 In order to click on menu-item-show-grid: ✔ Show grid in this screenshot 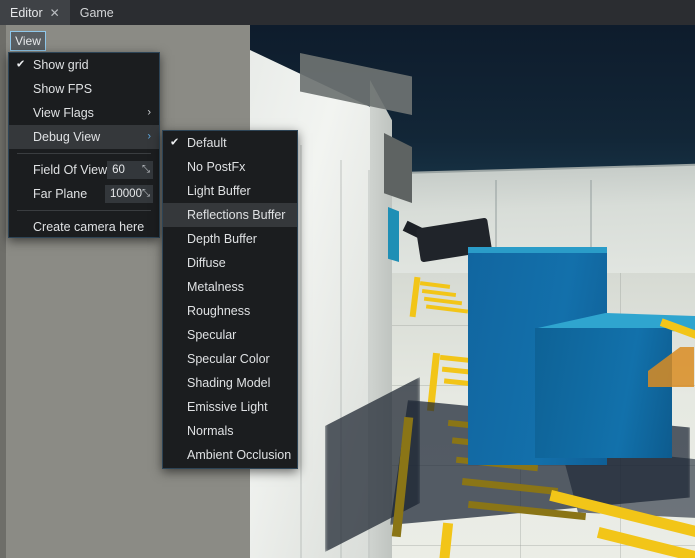, I will do `click(84, 65)`.